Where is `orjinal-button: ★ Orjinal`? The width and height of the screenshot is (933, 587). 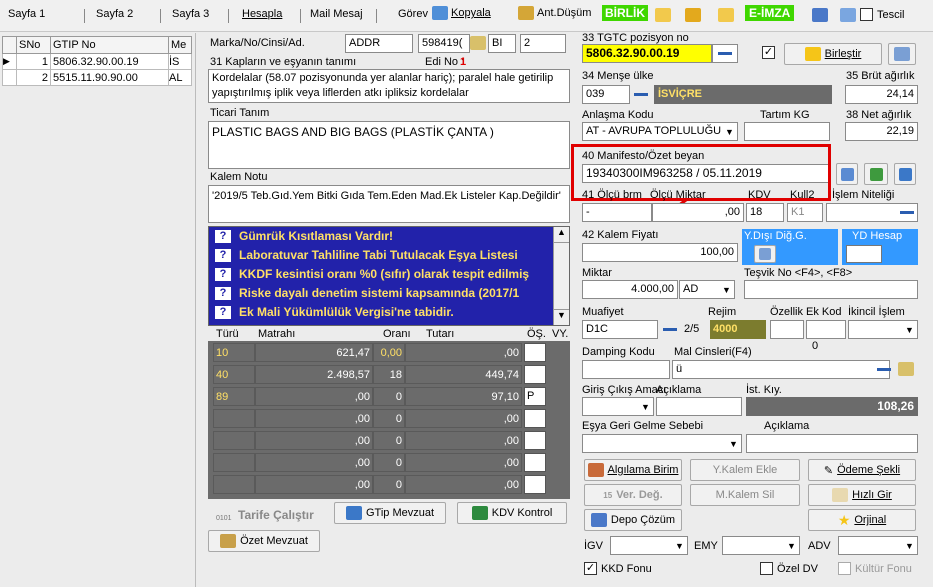
orjinal-button: ★ Orjinal is located at coordinates (862, 520).